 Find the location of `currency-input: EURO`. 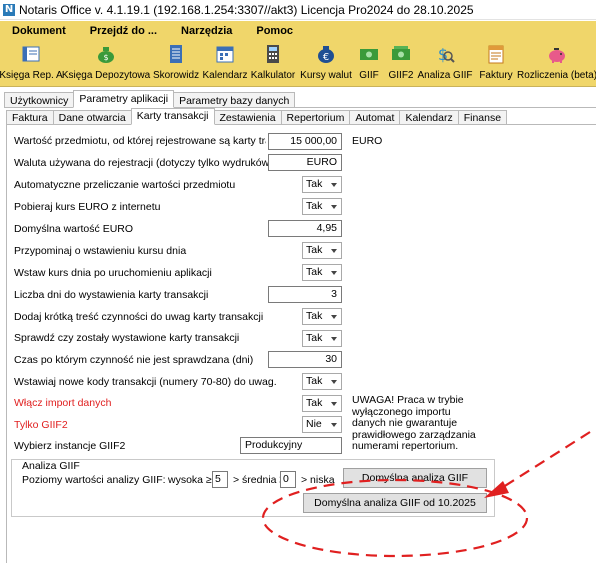

currency-input: EURO is located at coordinates (305, 162).